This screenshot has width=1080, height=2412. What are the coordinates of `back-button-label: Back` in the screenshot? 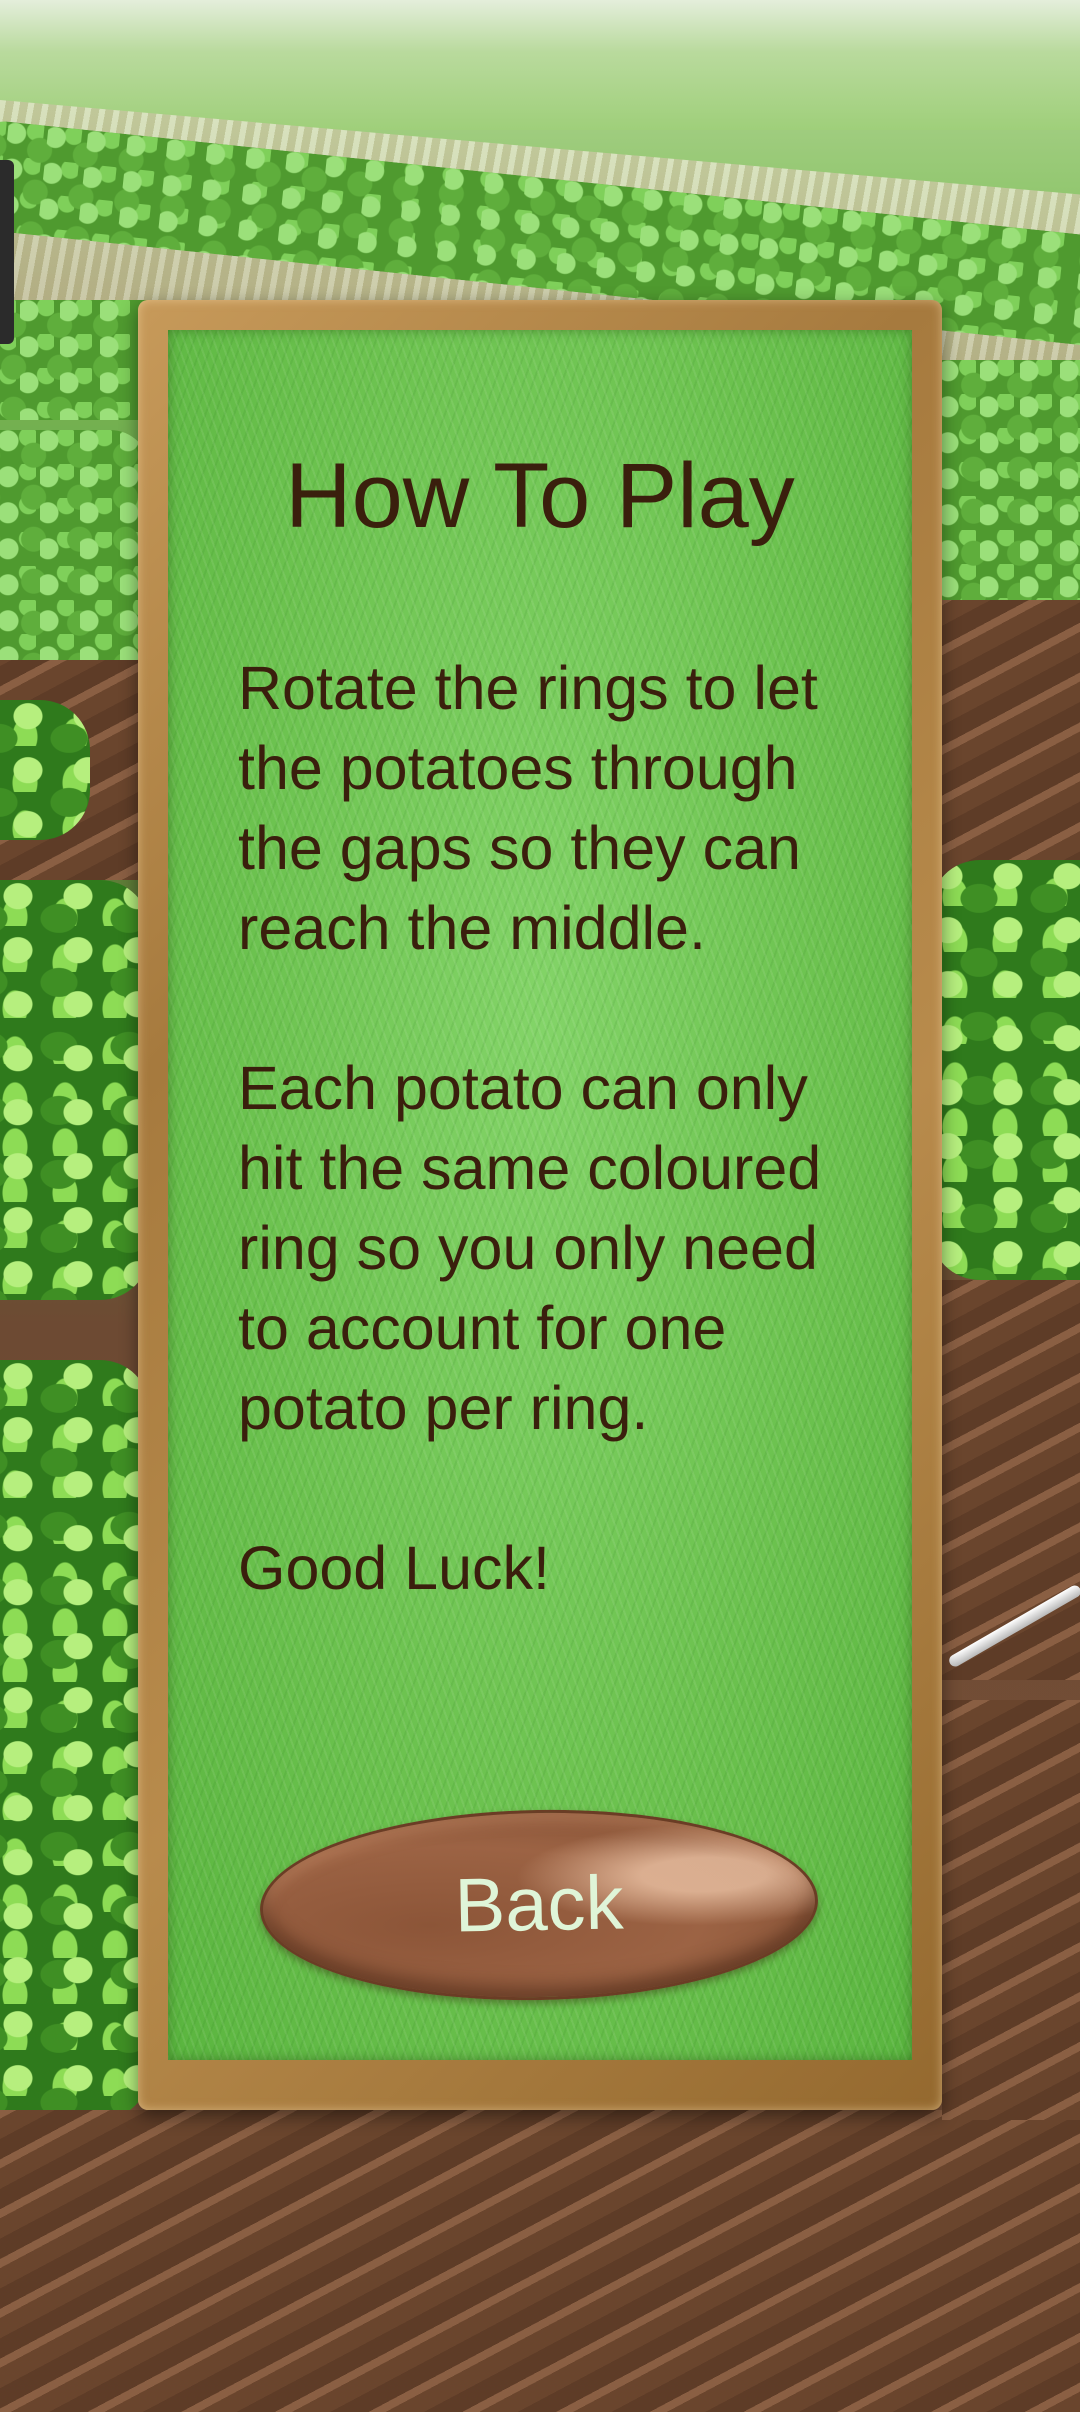 It's located at (539, 1904).